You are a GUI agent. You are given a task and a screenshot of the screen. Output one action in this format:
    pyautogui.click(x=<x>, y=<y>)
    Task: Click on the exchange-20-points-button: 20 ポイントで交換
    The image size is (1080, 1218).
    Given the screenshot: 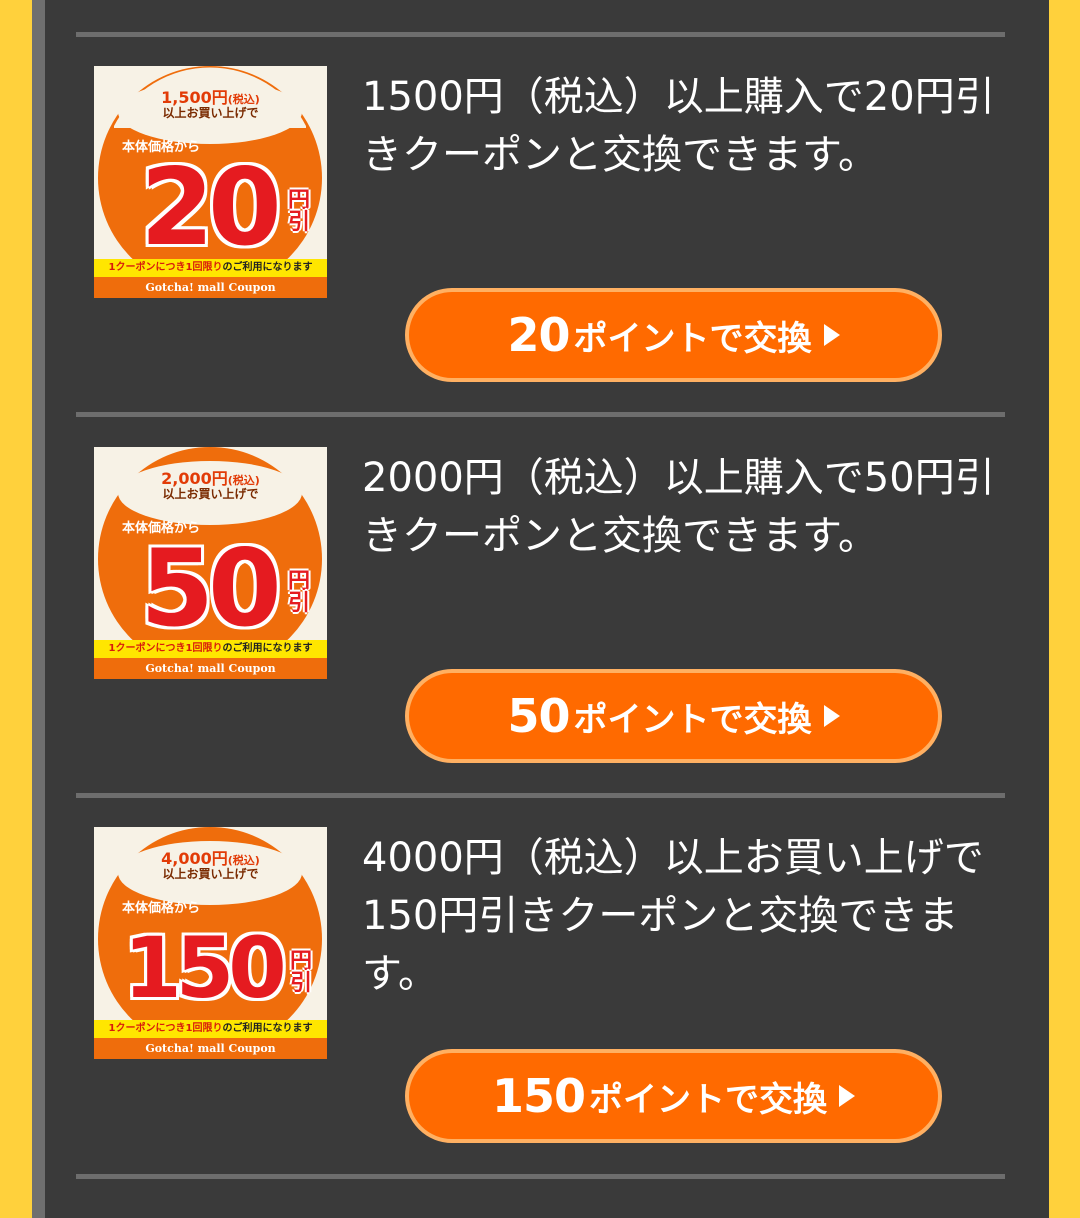 What is the action you would take?
    pyautogui.click(x=673, y=335)
    